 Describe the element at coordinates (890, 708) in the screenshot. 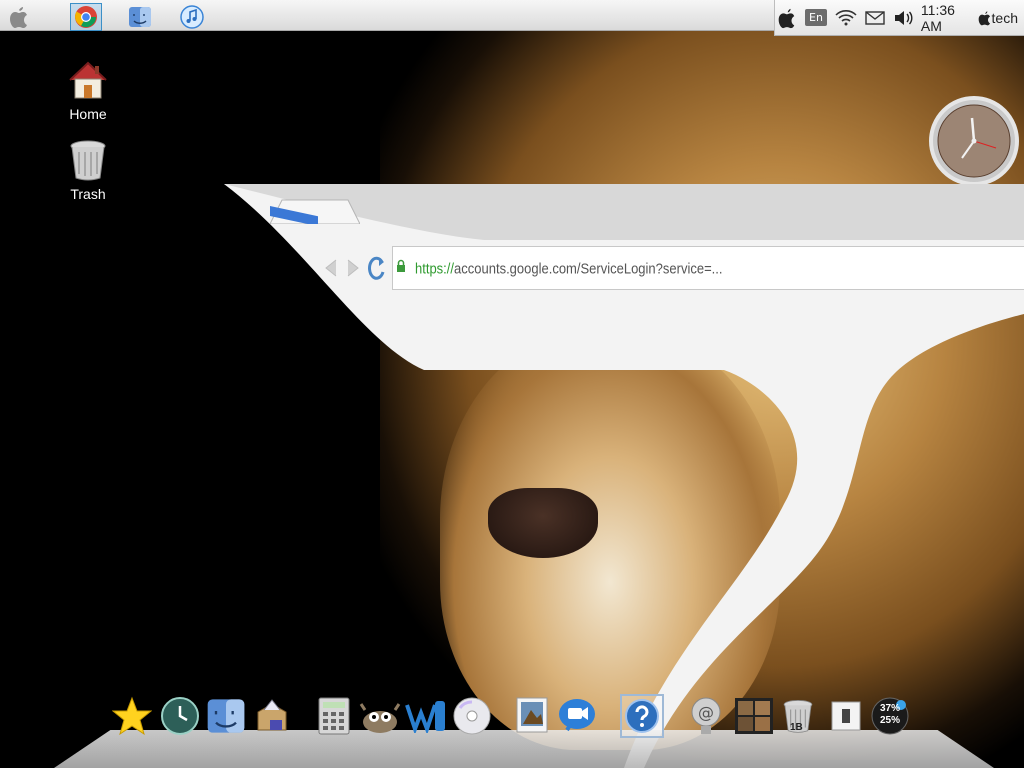

I see `cpu-usage-label: 37%` at that location.